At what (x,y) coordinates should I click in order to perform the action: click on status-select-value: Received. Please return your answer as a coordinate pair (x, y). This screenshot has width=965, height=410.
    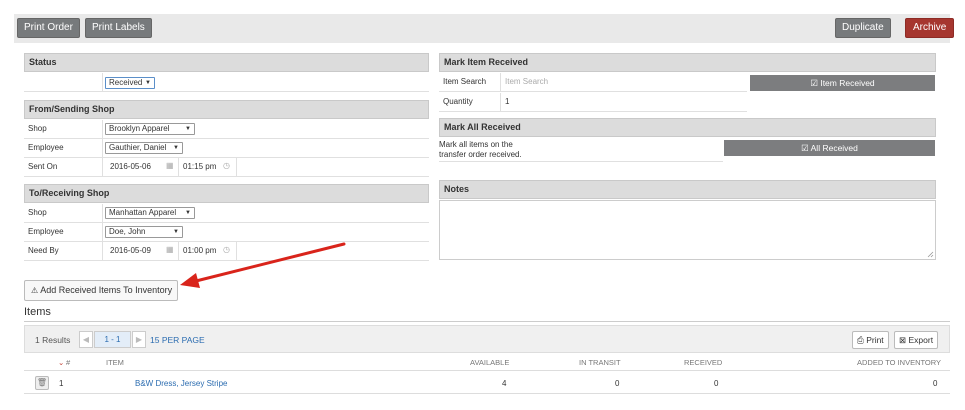
    Looking at the image, I should click on (126, 82).